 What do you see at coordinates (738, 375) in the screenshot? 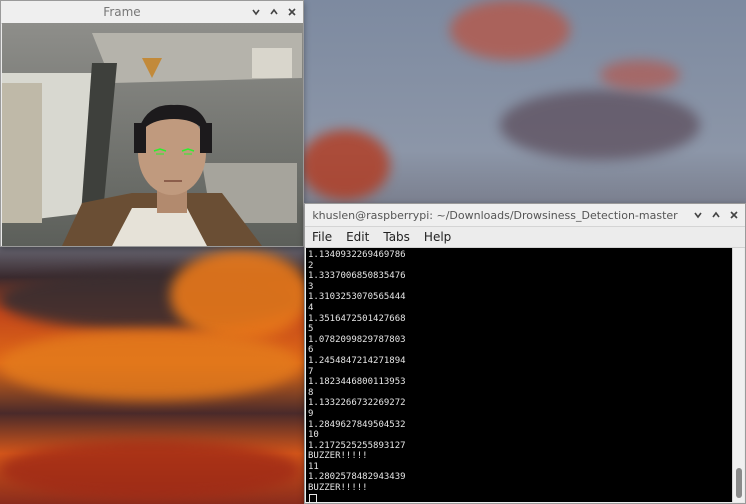
I see `terminal-scrollbar` at bounding box center [738, 375].